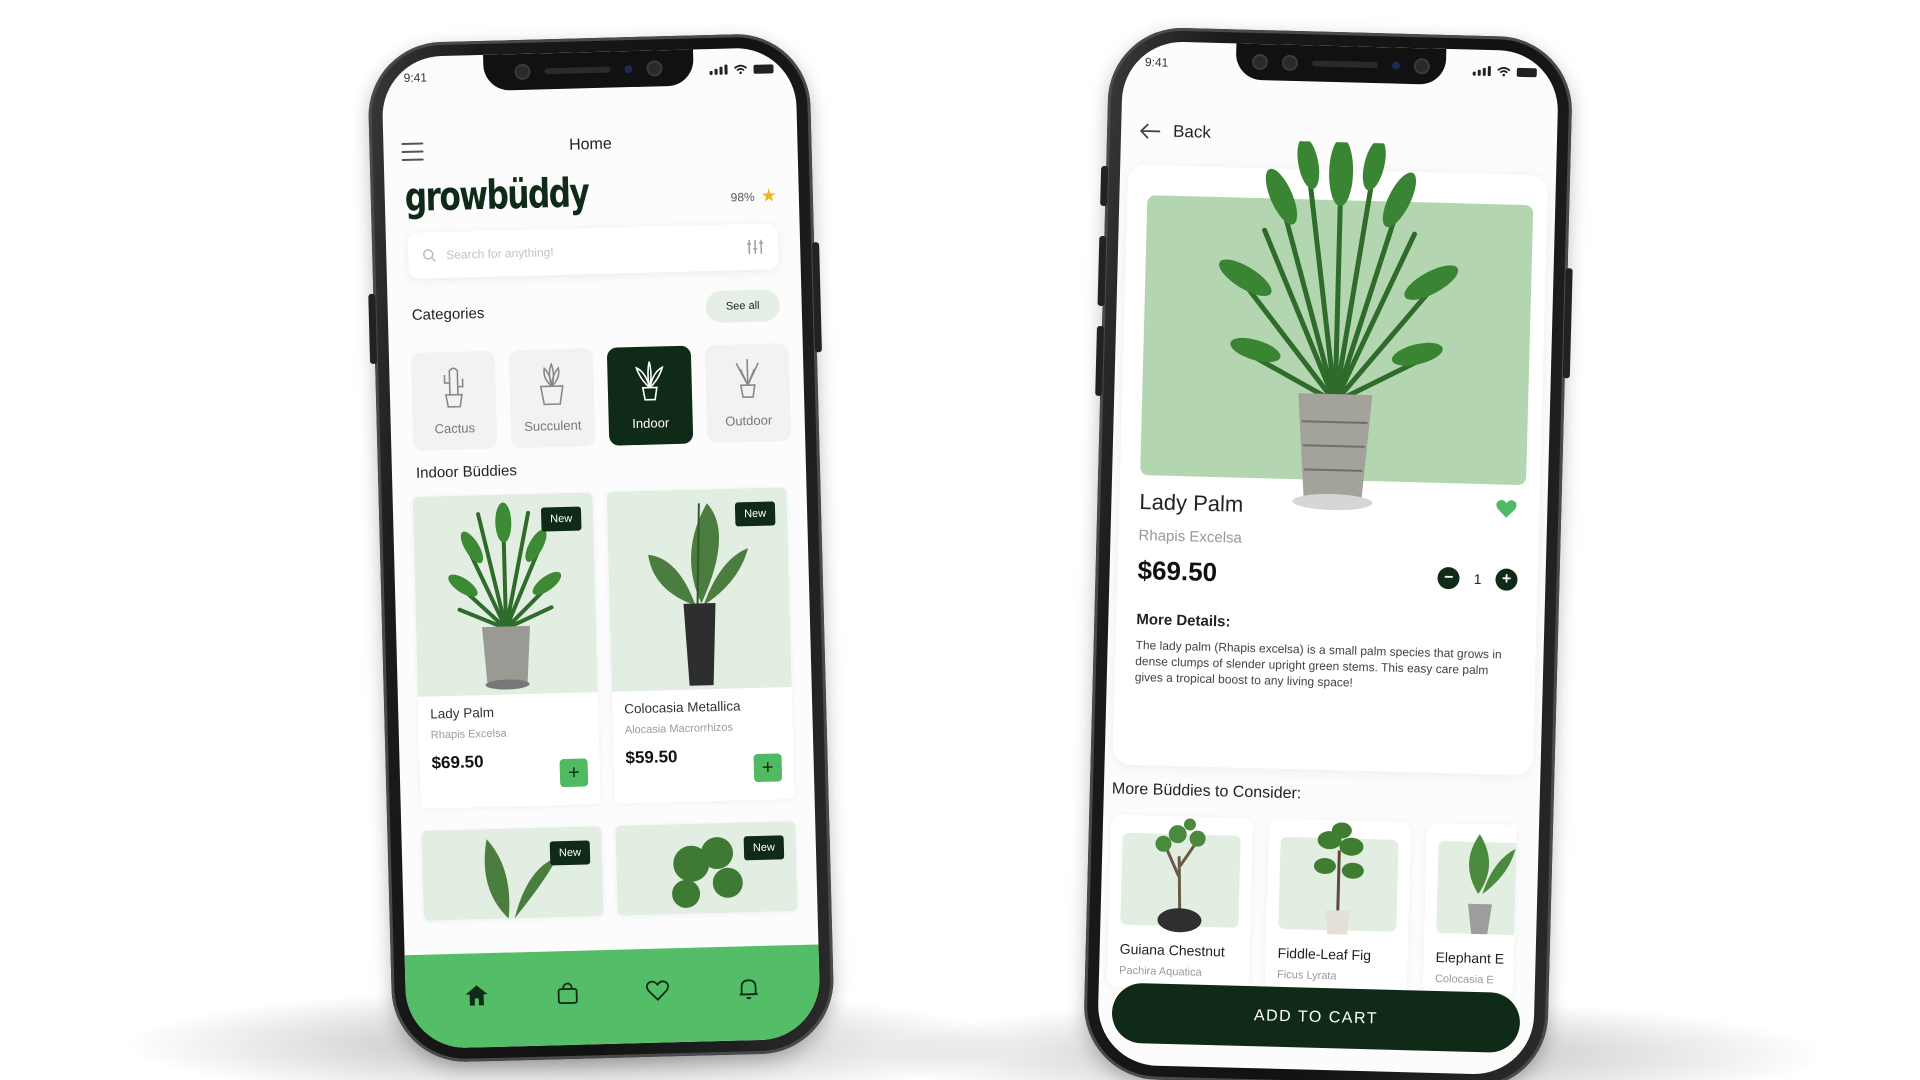 Image resolution: width=1920 pixels, height=1080 pixels. What do you see at coordinates (1506, 579) in the screenshot?
I see `increase-quantity-button: +` at bounding box center [1506, 579].